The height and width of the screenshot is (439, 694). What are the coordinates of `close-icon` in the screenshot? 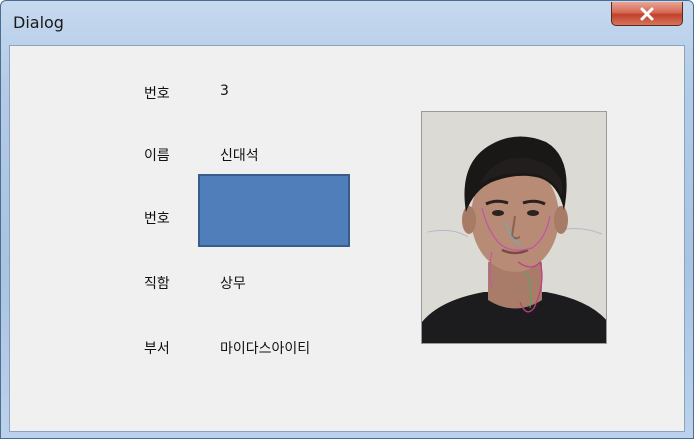 It's located at (647, 14).